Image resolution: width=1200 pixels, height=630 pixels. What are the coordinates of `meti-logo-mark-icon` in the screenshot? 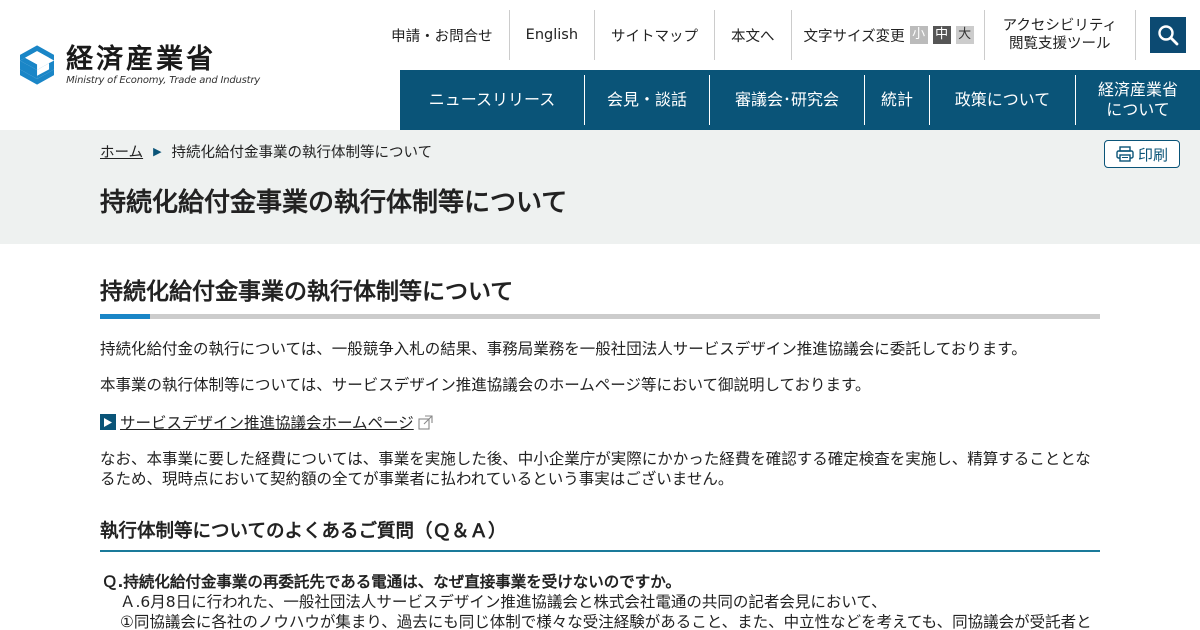 It's located at (37, 65).